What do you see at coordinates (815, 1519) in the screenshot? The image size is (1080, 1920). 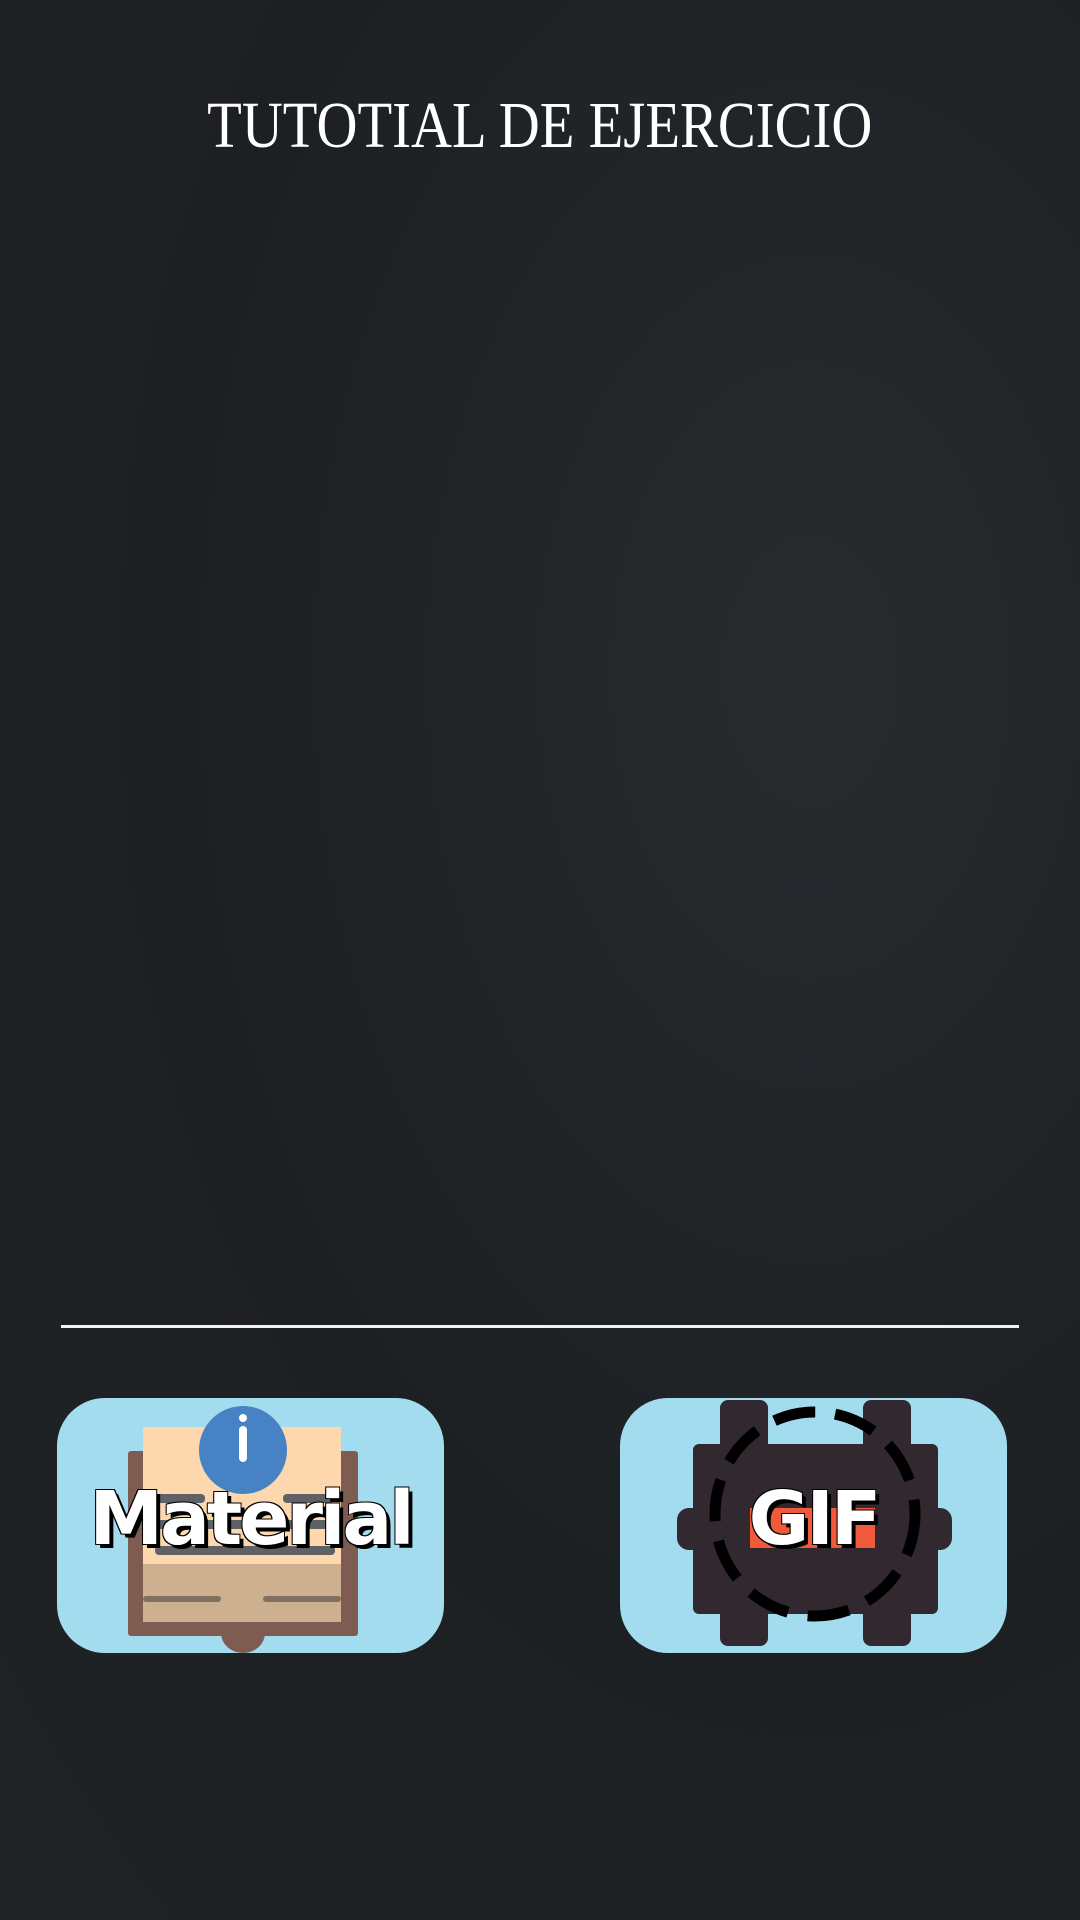 I see `gif-button-label: GIF` at bounding box center [815, 1519].